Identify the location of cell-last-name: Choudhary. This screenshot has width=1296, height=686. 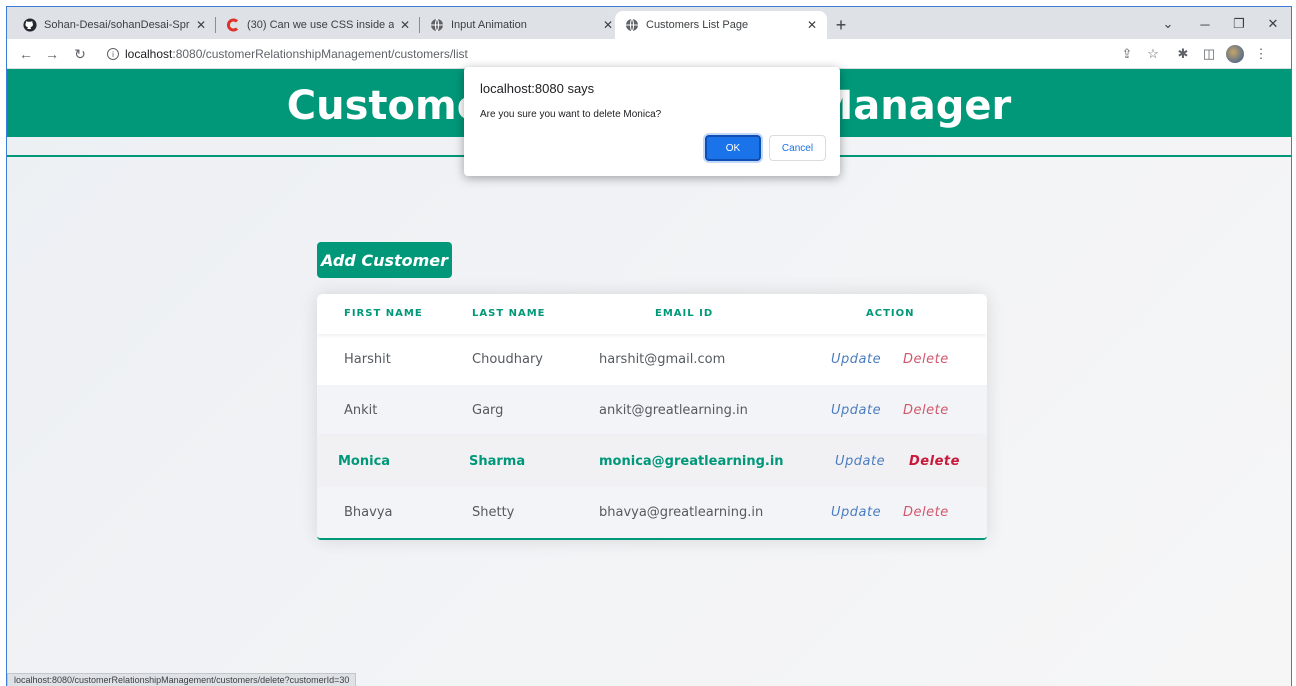
(508, 359).